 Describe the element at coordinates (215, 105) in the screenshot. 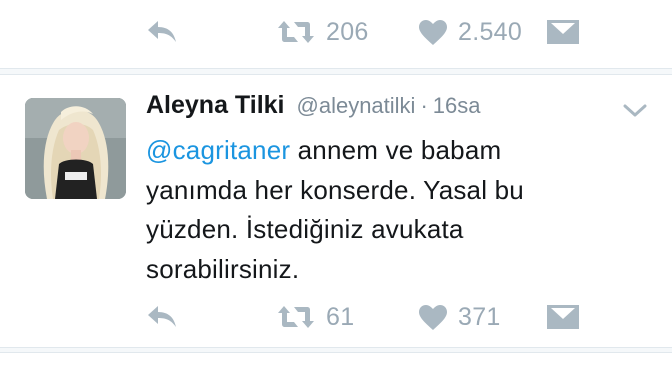

I see `author-name: Aleyna Tilki` at that location.